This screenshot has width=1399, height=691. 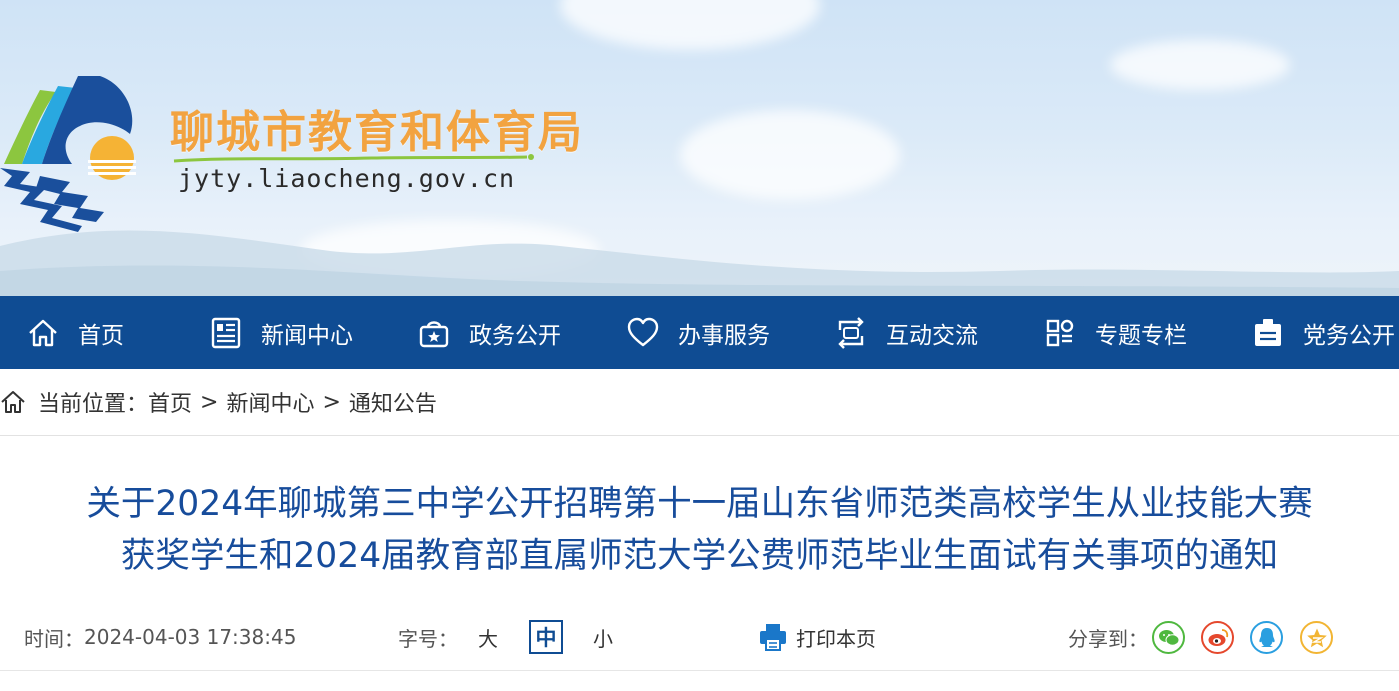 What do you see at coordinates (270, 402) in the screenshot?
I see `breadcrumb-link-news: 新闻中心` at bounding box center [270, 402].